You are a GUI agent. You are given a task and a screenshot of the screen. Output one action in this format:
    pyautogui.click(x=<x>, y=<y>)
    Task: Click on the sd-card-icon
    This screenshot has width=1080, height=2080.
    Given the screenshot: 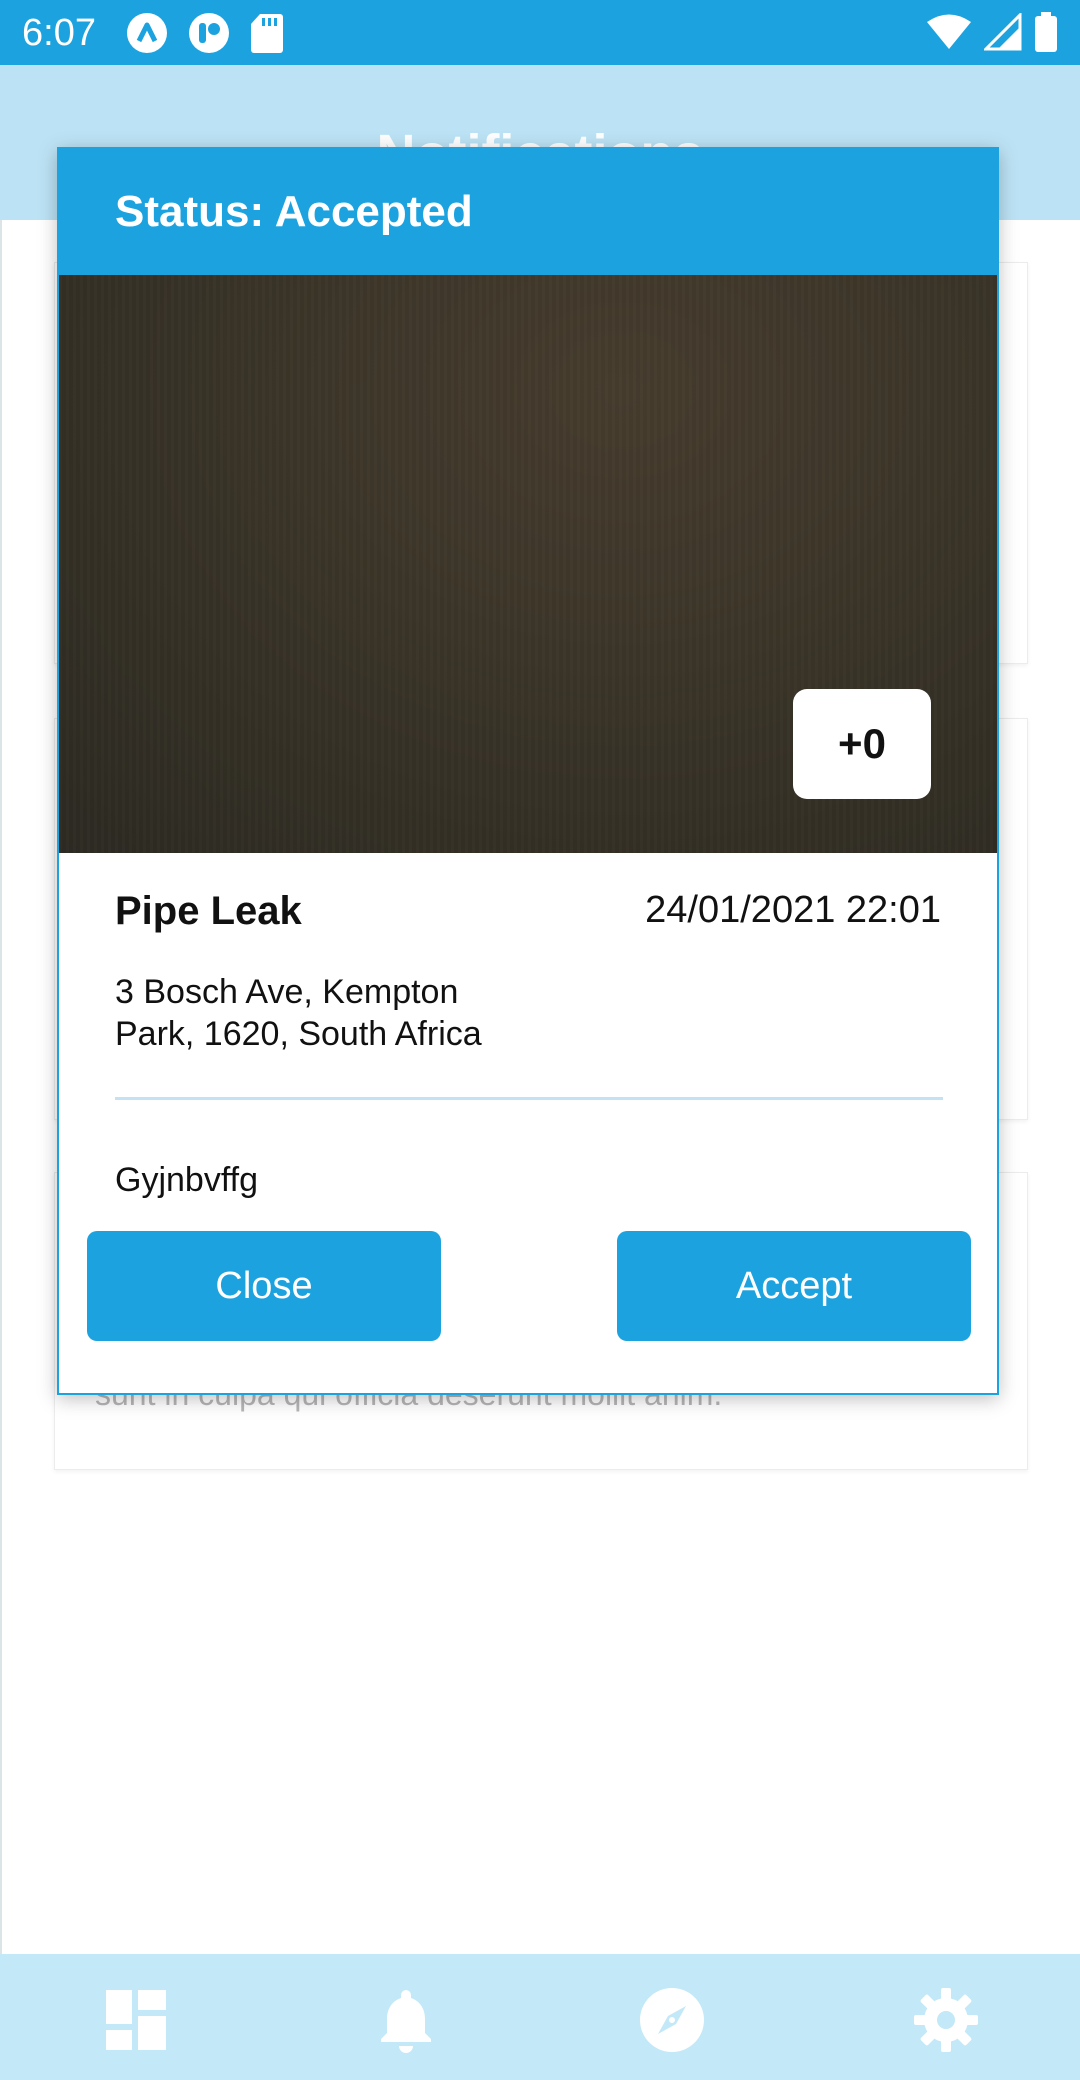 What is the action you would take?
    pyautogui.click(x=267, y=33)
    